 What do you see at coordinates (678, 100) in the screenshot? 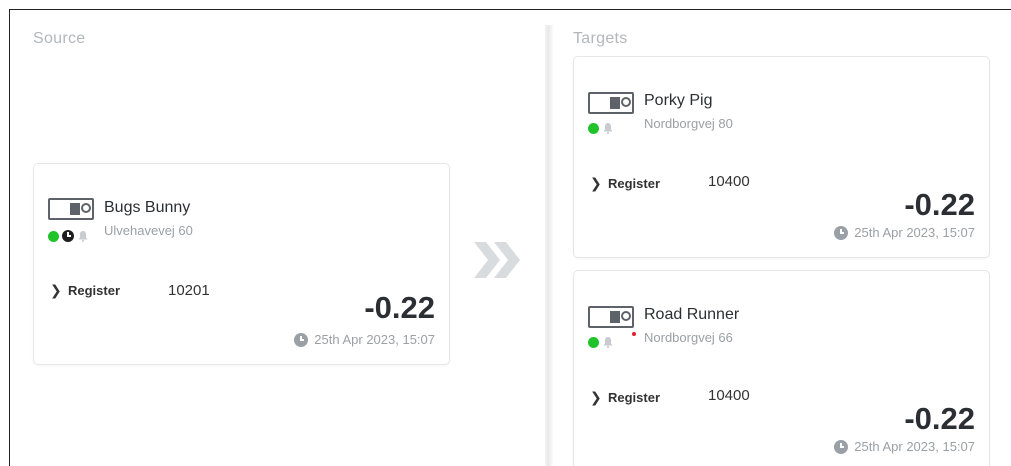
I see `device-name: Porky Pig` at bounding box center [678, 100].